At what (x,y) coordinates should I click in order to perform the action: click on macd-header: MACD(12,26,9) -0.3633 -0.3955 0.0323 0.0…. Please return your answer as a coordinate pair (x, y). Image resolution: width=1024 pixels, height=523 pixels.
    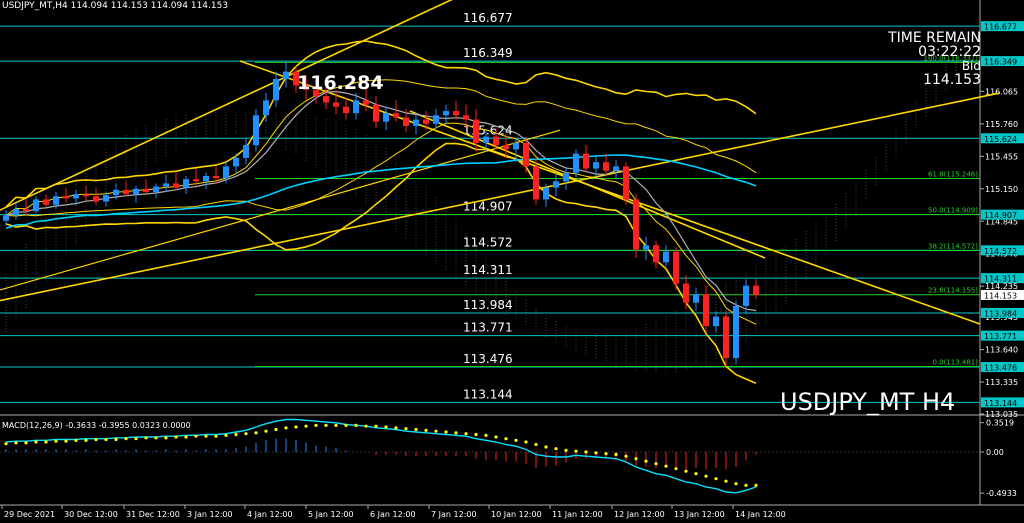
    Looking at the image, I should click on (96, 425).